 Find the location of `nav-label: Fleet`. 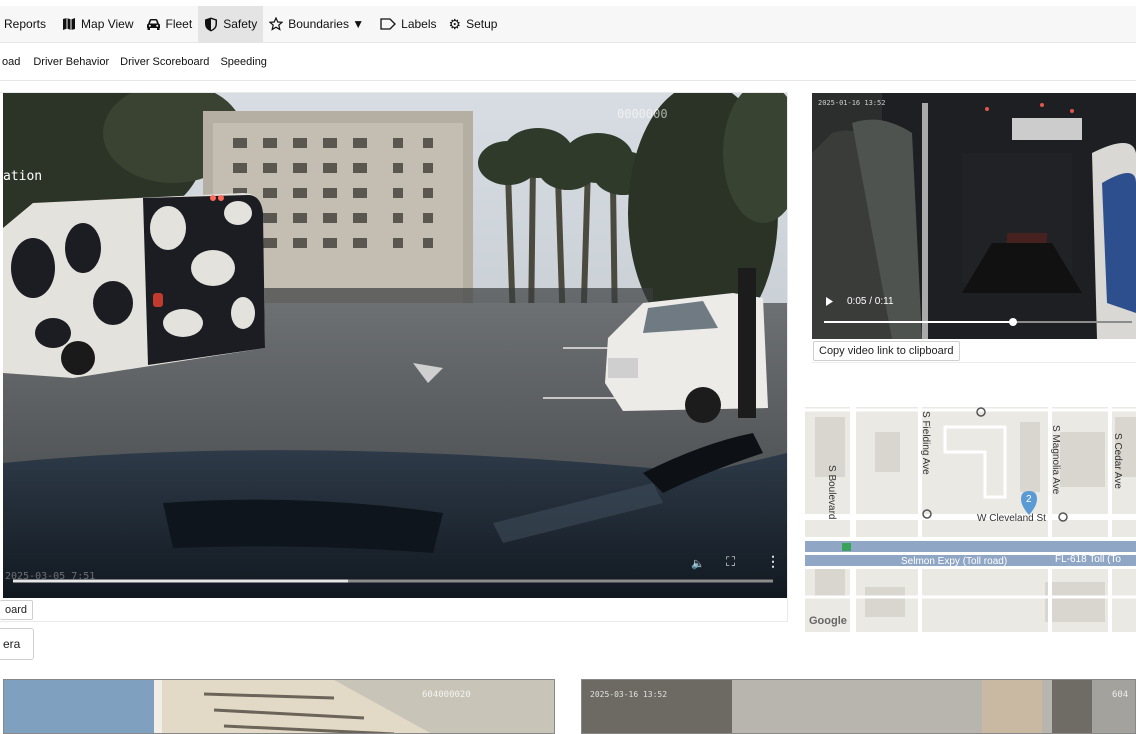

nav-label: Fleet is located at coordinates (179, 24).